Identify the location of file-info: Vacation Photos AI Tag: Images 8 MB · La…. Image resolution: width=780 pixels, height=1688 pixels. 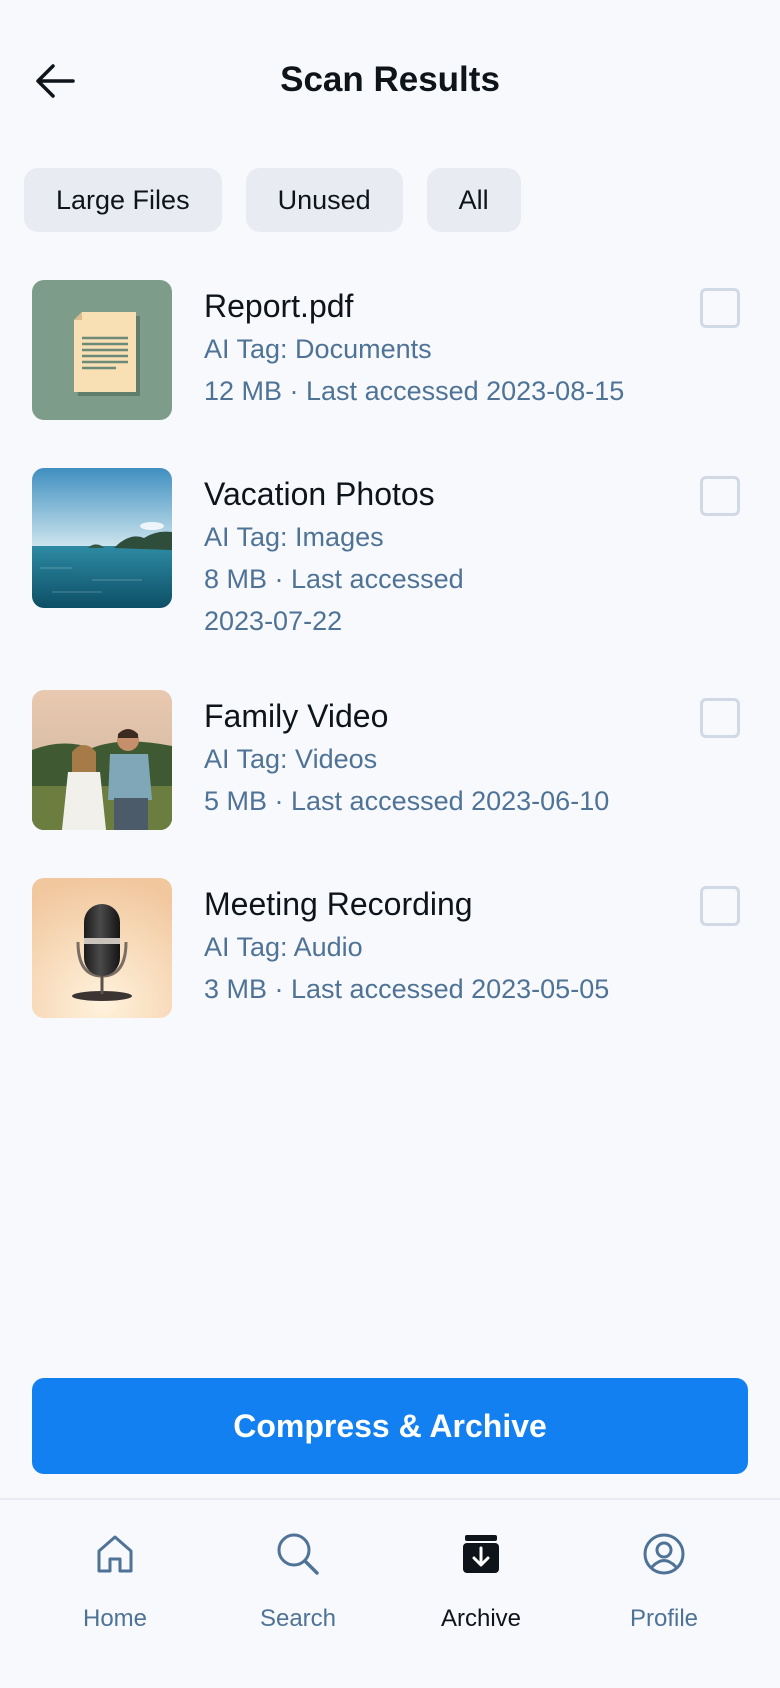
(439, 557).